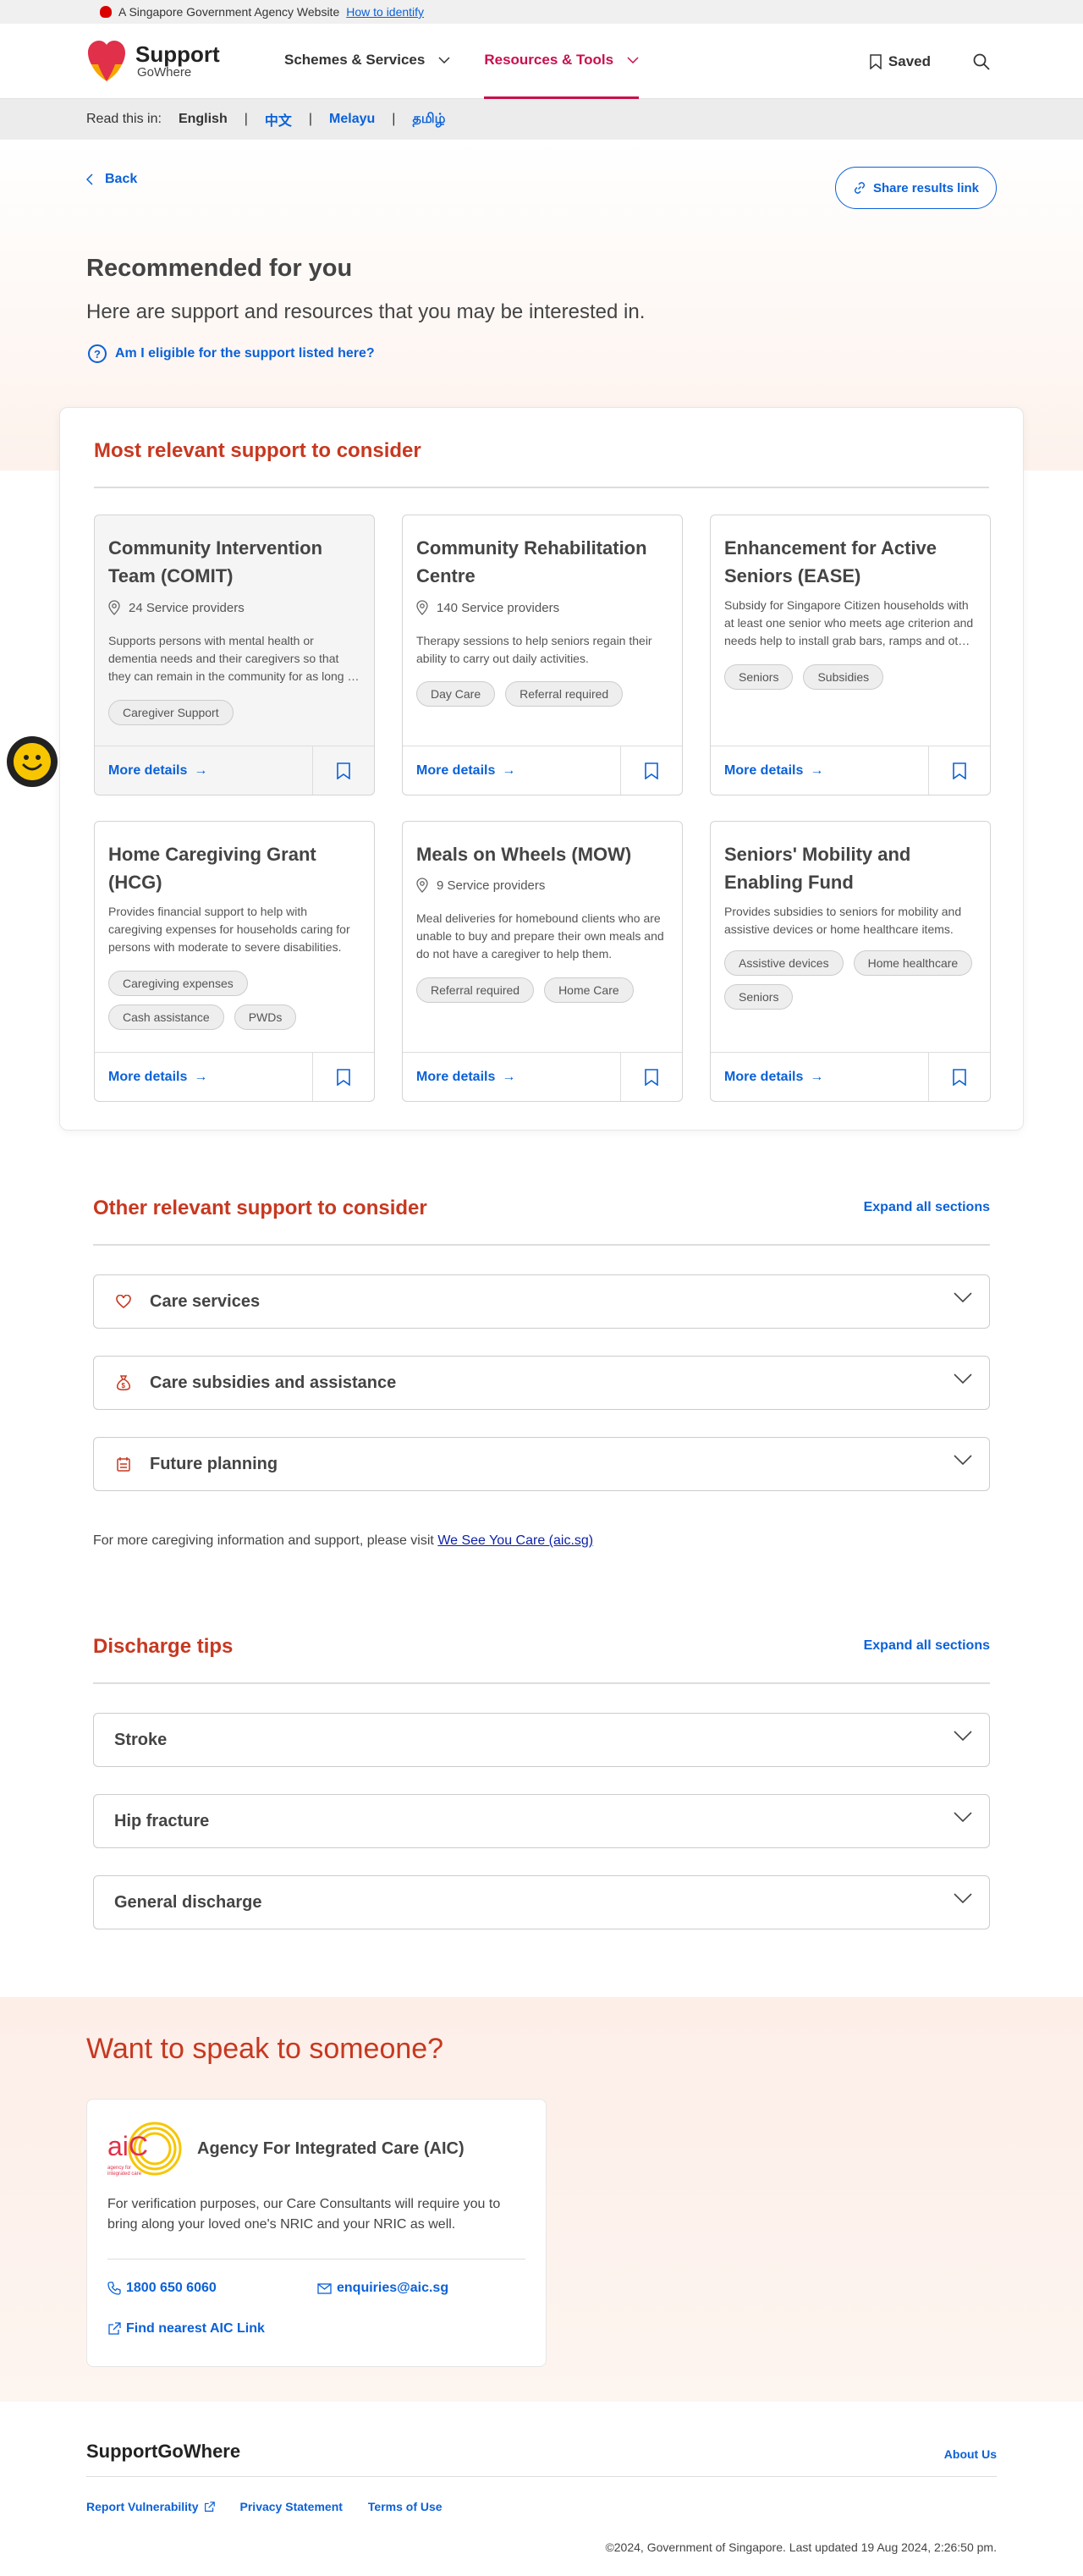 This screenshot has width=1083, height=2576. What do you see at coordinates (153, 61) in the screenshot?
I see `site-logo: Support GoWhere` at bounding box center [153, 61].